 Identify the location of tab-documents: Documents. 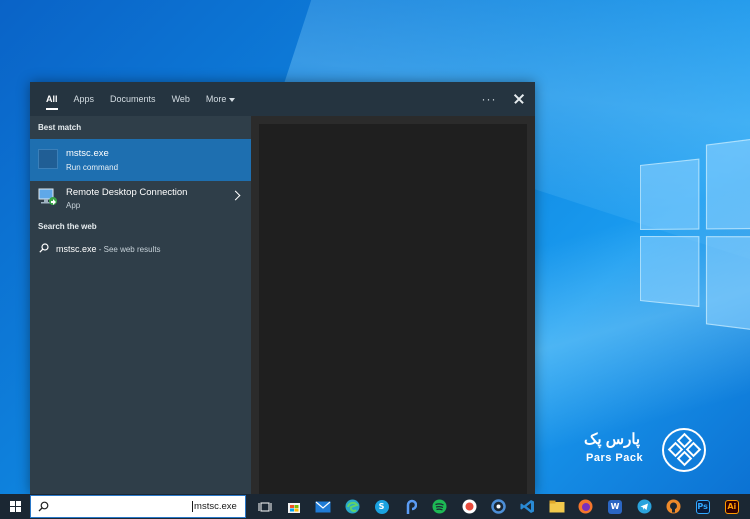
(133, 99).